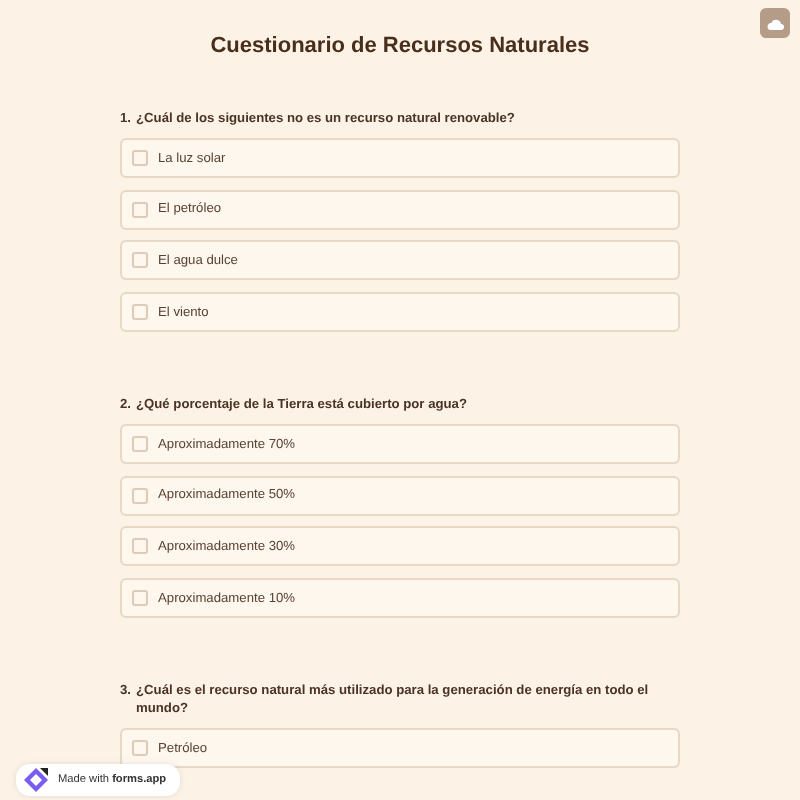  What do you see at coordinates (400, 46) in the screenshot?
I see `form-title: Cuestionario de Recursos Naturales` at bounding box center [400, 46].